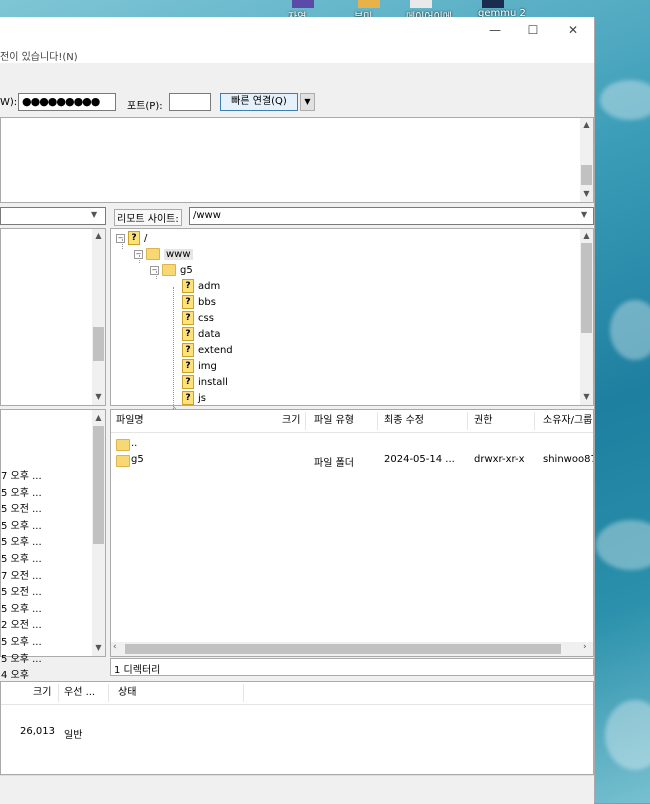 The height and width of the screenshot is (804, 650). Describe the element at coordinates (9, 102) in the screenshot. I see `password-label: W):` at that location.